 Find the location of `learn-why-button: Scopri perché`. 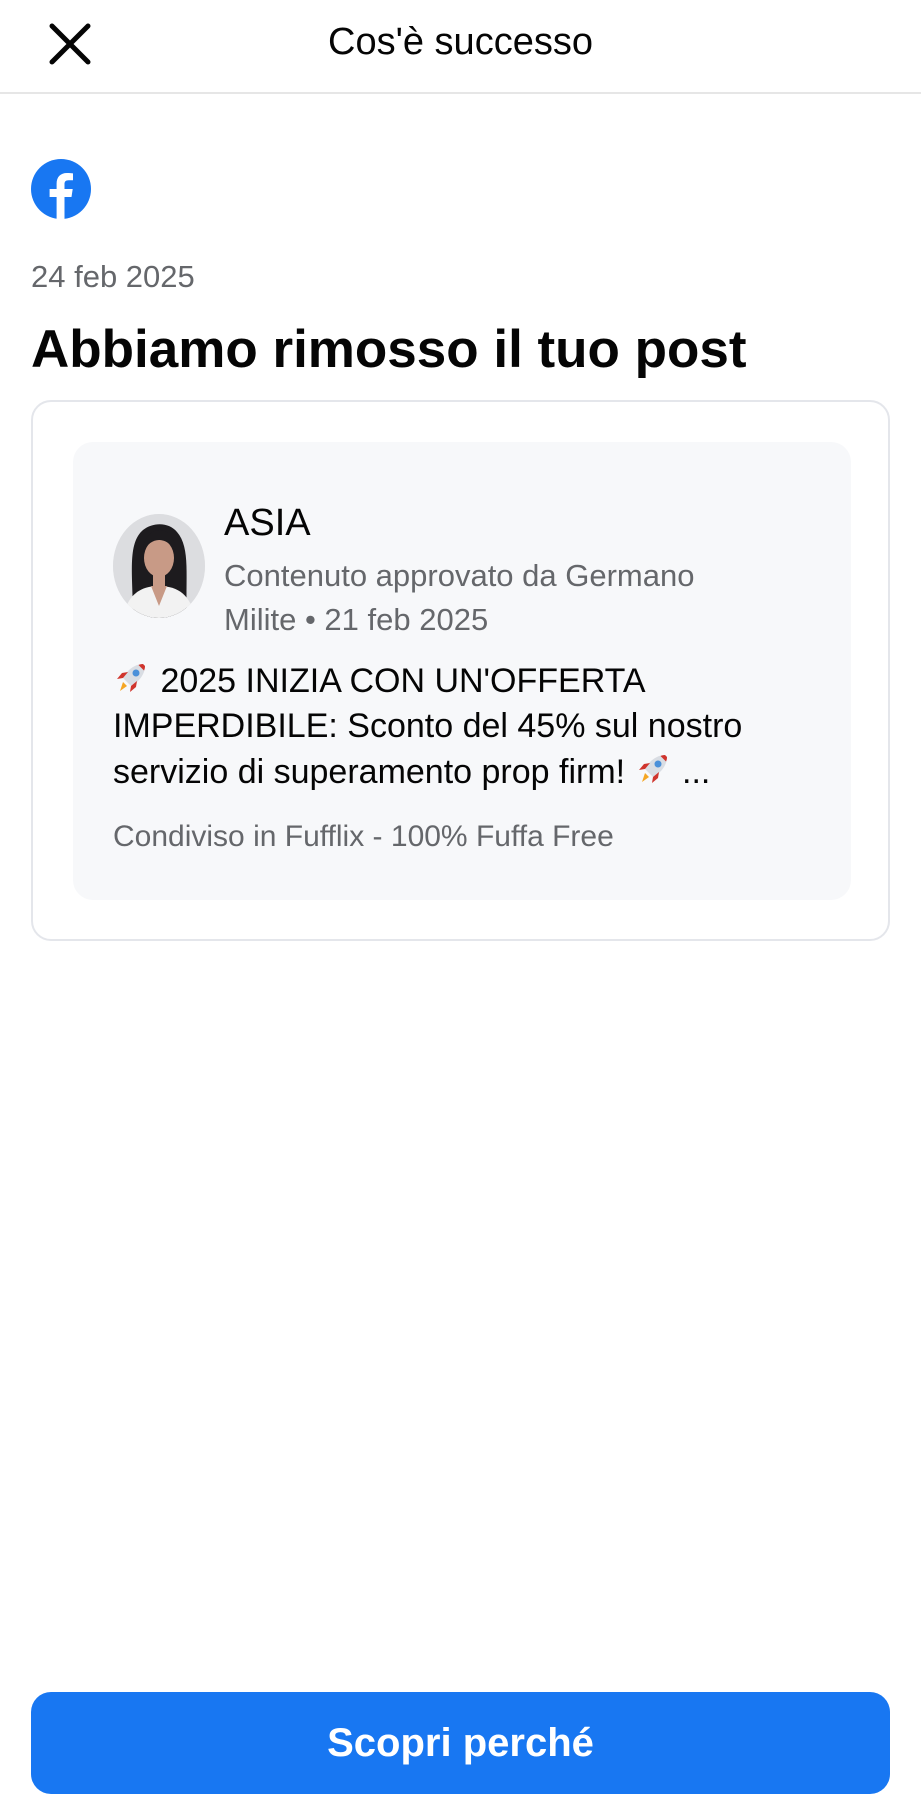

learn-why-button: Scopri perché is located at coordinates (460, 1743).